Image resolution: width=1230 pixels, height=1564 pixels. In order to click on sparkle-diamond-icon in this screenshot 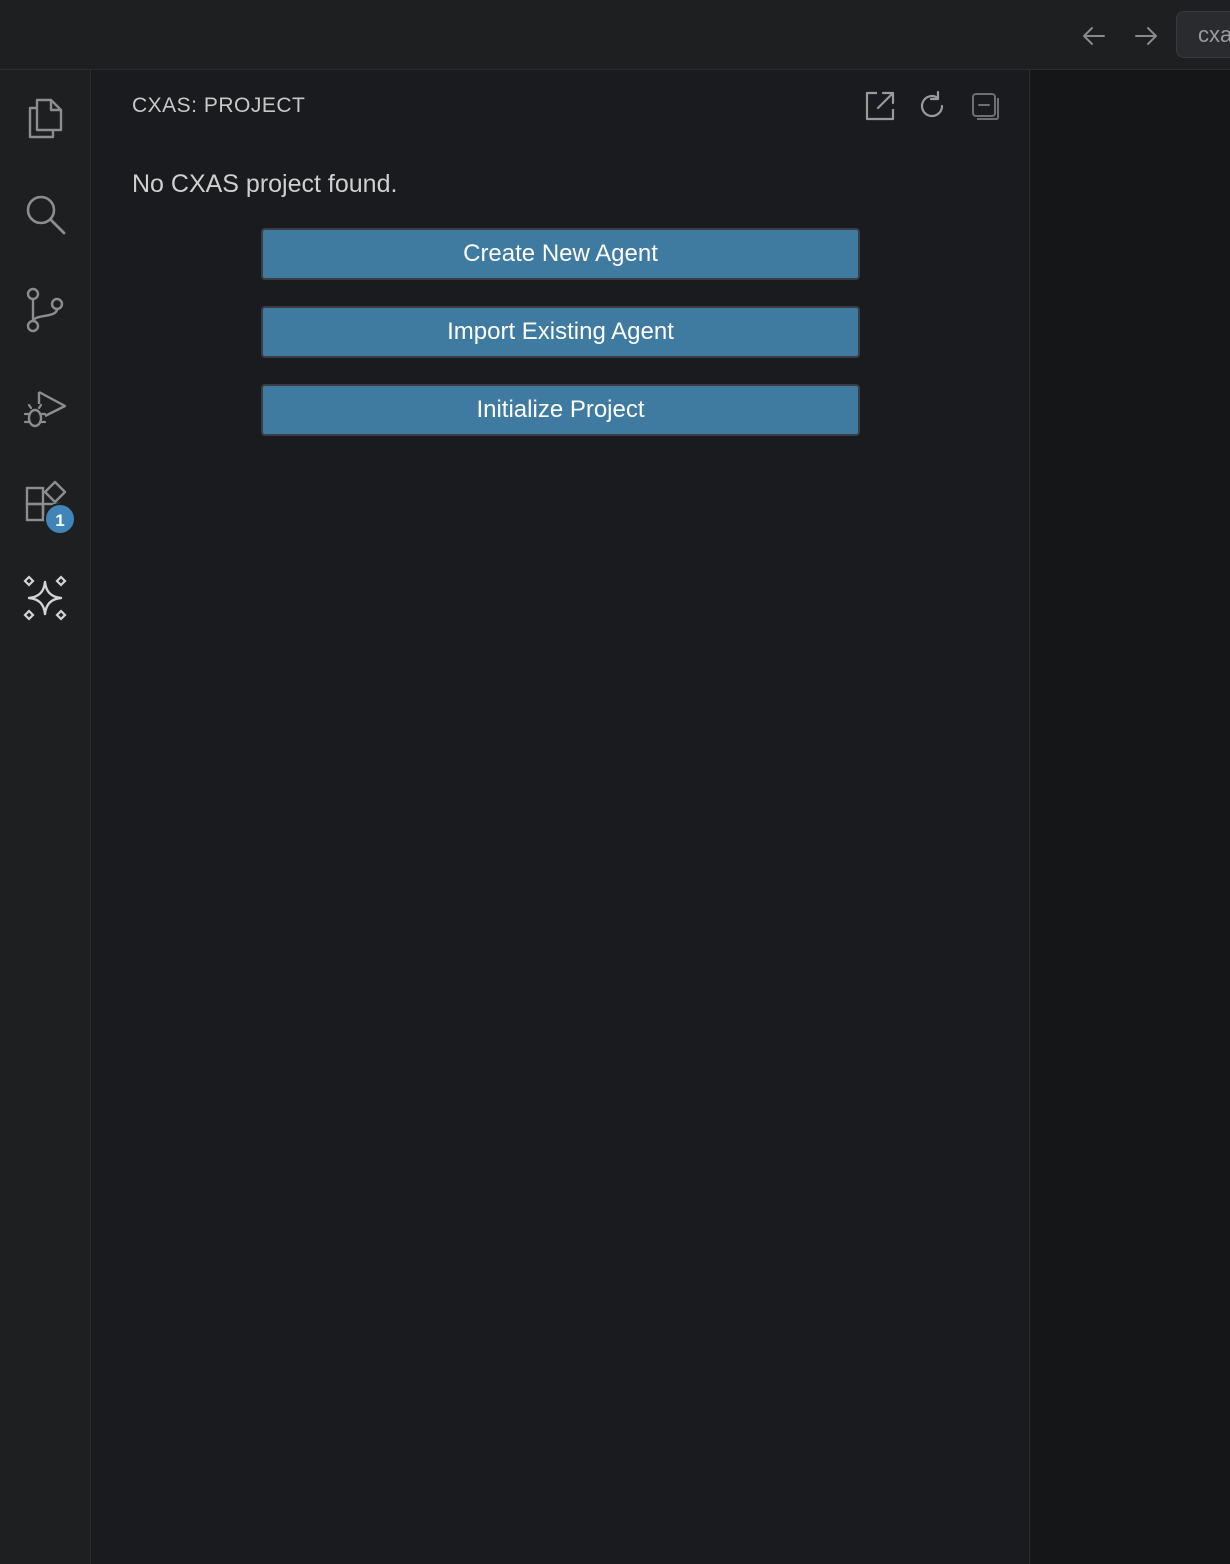, I will do `click(45, 598)`.